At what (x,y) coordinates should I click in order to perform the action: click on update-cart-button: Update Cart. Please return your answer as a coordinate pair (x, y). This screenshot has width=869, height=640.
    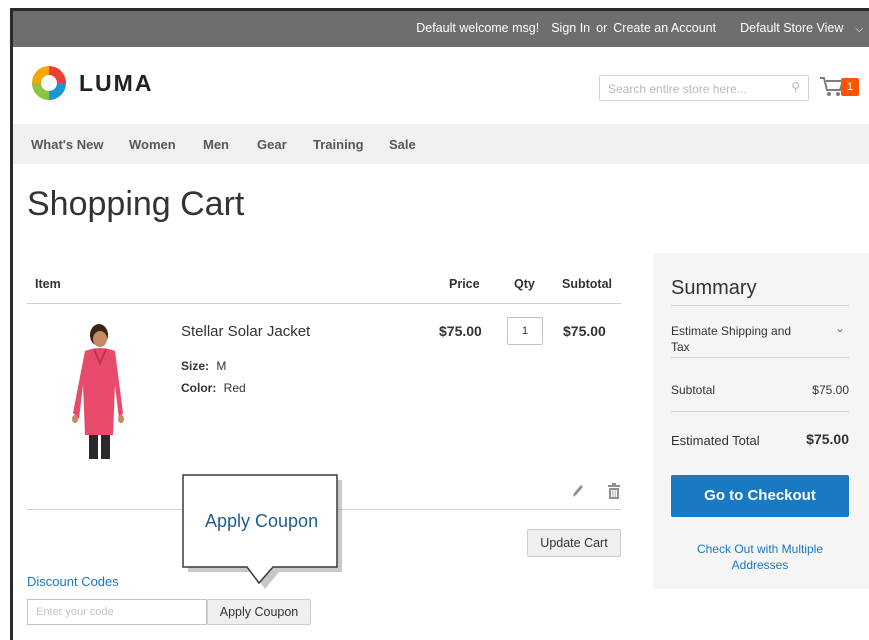
    Looking at the image, I should click on (574, 543).